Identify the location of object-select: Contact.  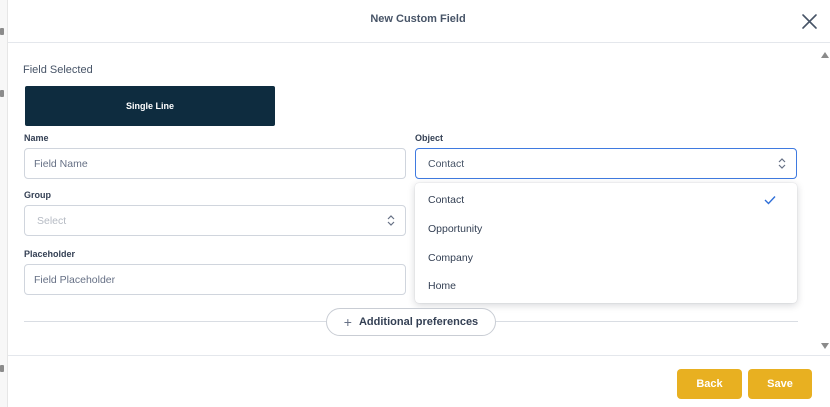
(606, 163).